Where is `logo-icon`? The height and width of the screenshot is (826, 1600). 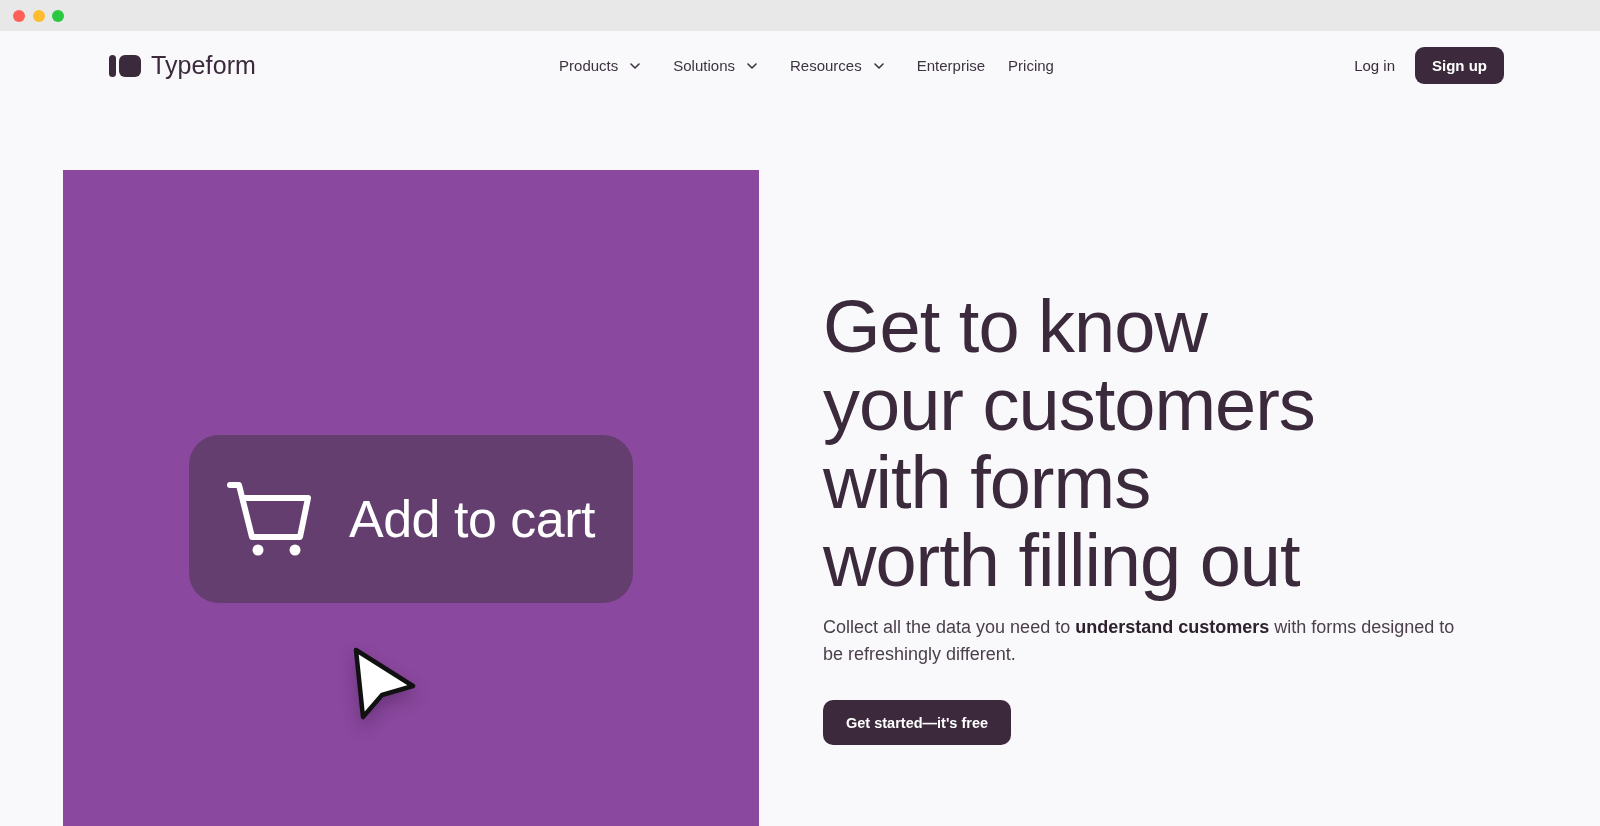
logo-icon is located at coordinates (125, 65).